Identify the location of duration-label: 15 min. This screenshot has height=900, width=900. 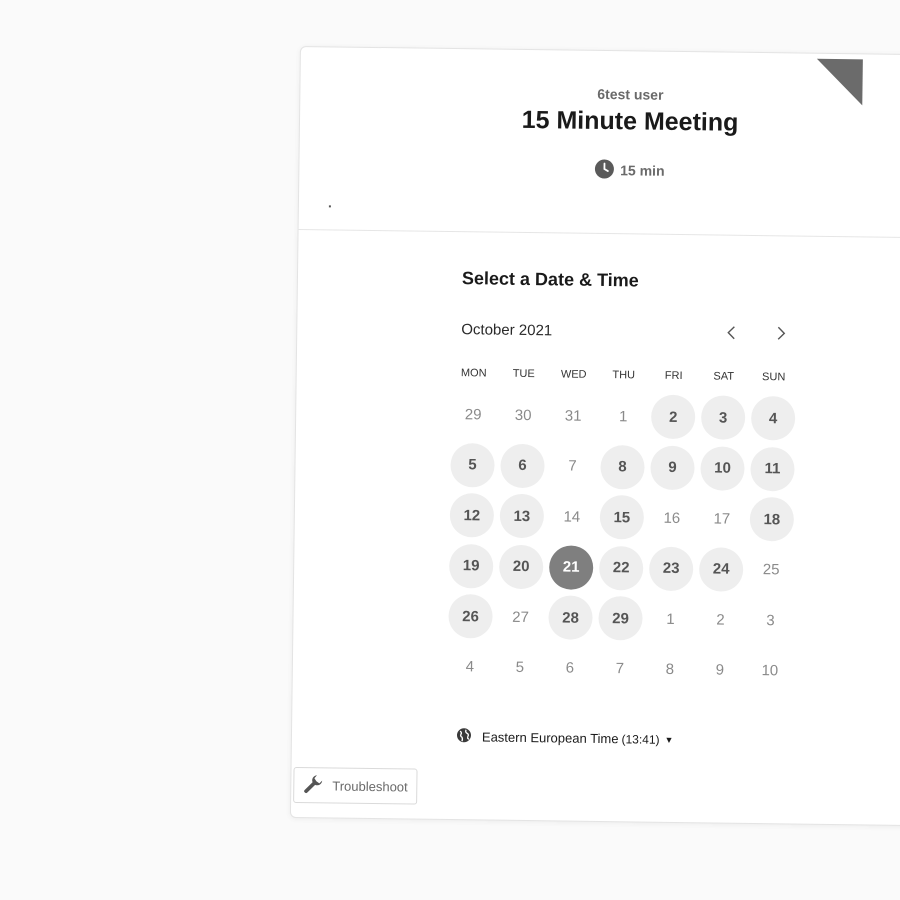
(642, 170).